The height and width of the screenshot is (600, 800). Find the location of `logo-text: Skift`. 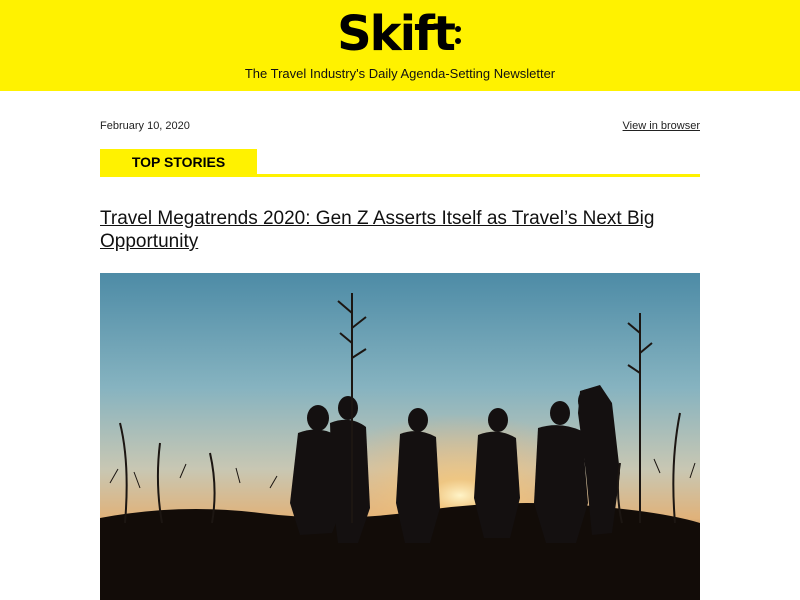

logo-text: Skift is located at coordinates (396, 34).